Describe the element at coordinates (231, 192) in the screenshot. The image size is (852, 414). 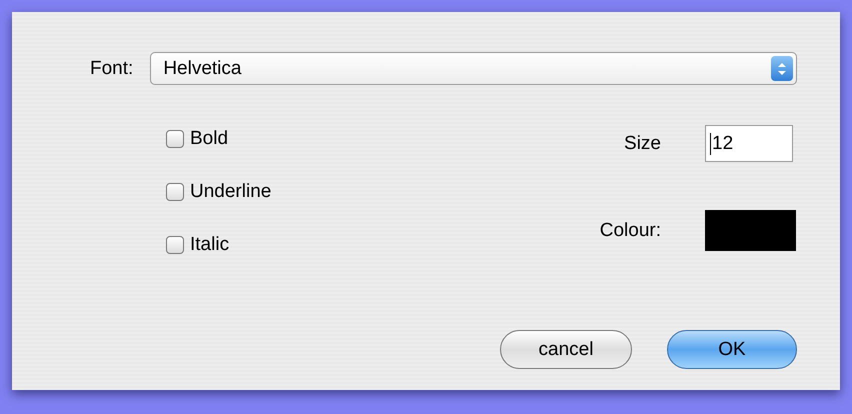
I see `checkbox-label: Underline` at that location.